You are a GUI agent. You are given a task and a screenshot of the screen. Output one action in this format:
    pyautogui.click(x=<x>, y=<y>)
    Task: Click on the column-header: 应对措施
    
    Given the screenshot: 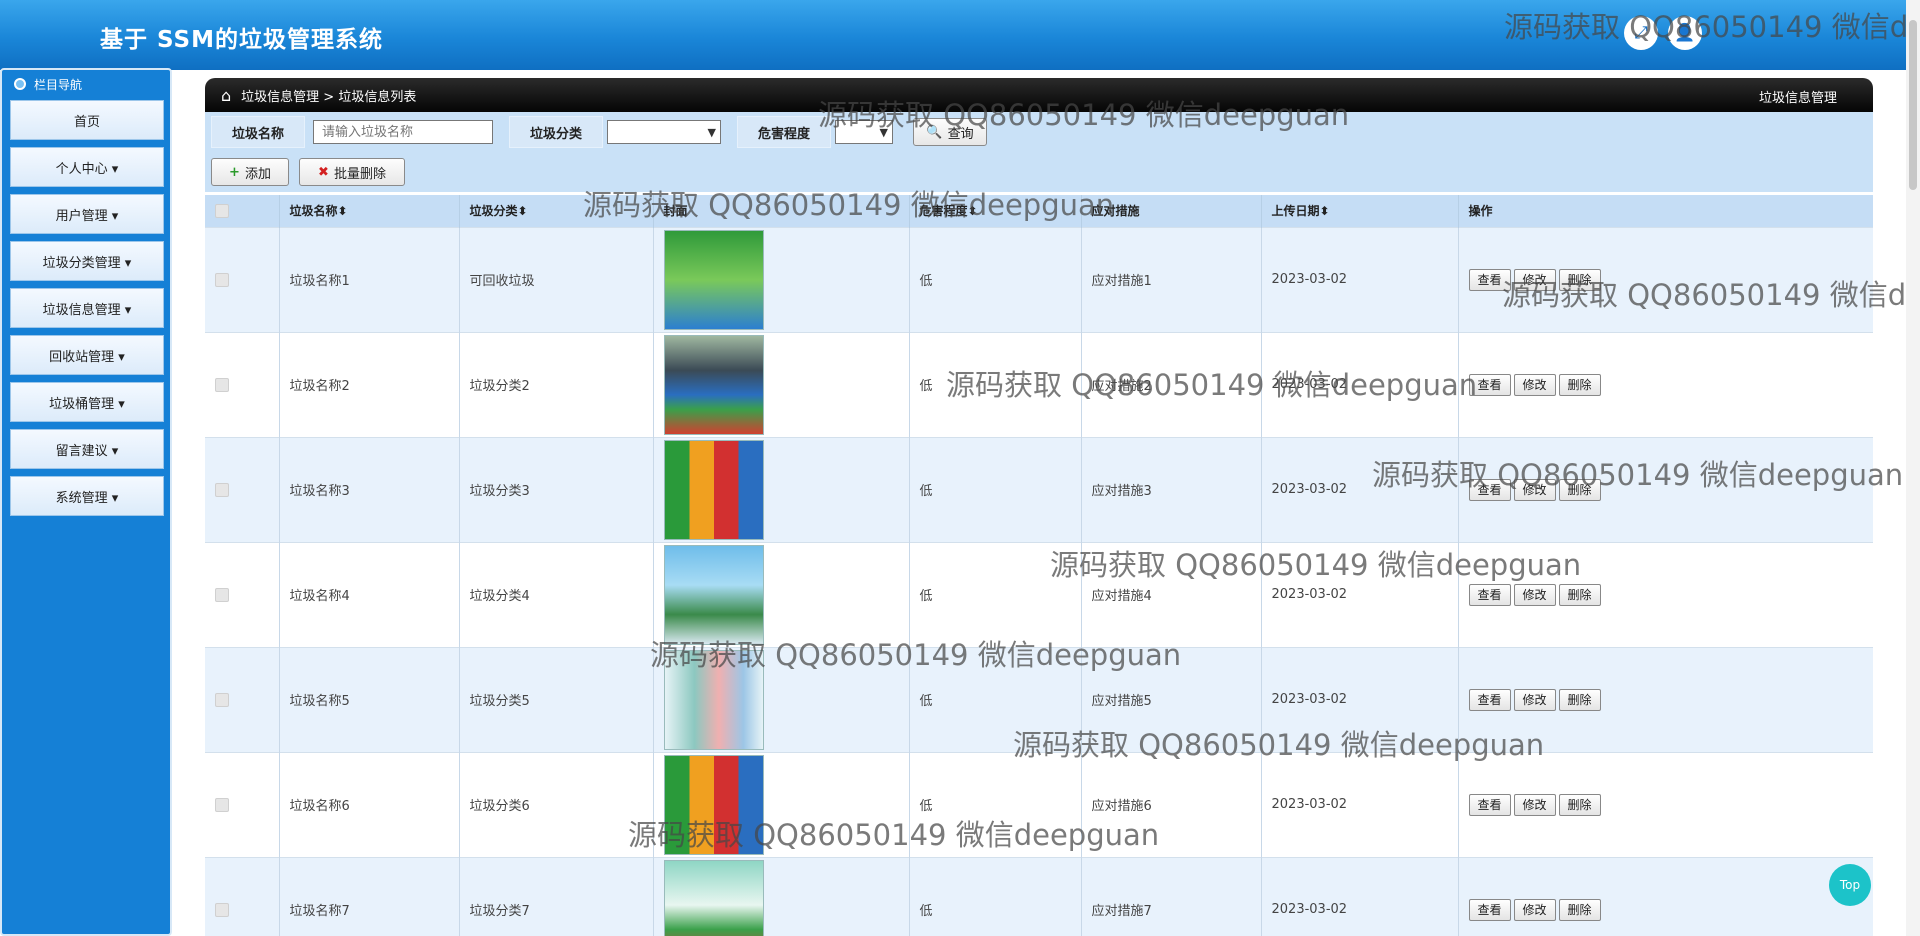 What is the action you would take?
    pyautogui.click(x=1171, y=211)
    